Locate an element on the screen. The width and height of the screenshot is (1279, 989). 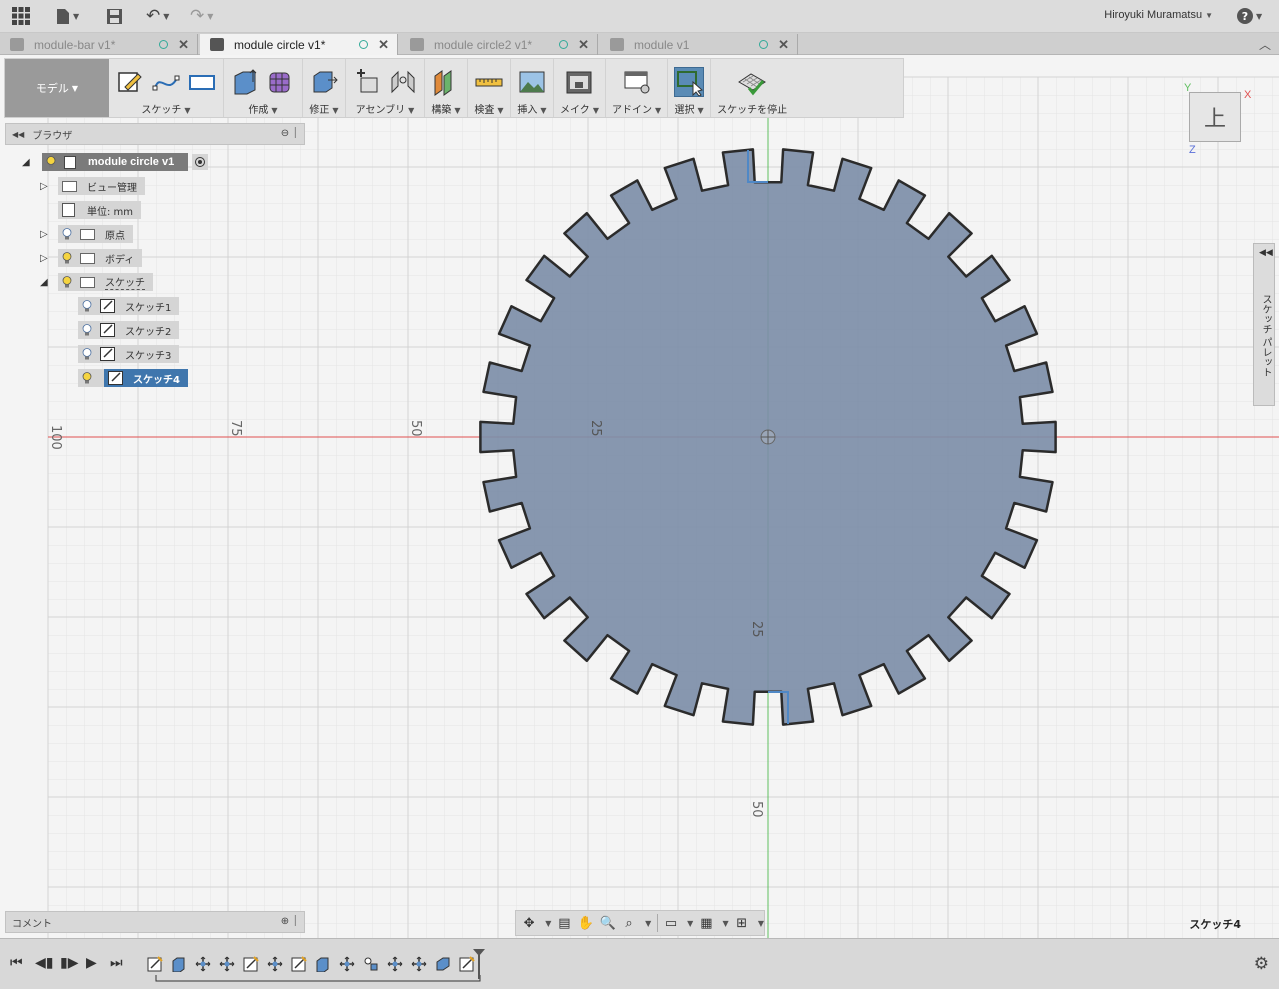
joint-icon is located at coordinates (403, 82).